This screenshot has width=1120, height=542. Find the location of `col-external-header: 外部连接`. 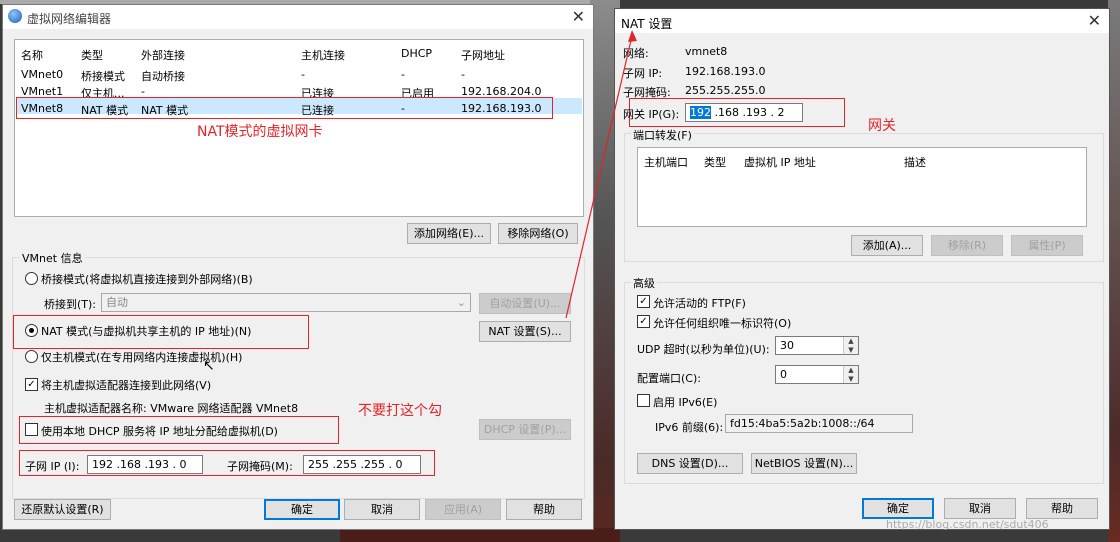

col-external-header: 外部连接 is located at coordinates (163, 55).